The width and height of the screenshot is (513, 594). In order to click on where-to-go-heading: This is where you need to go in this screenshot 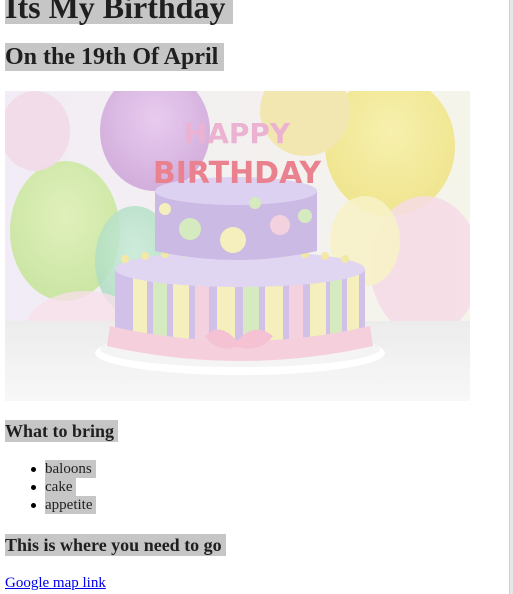, I will do `click(115, 545)`.